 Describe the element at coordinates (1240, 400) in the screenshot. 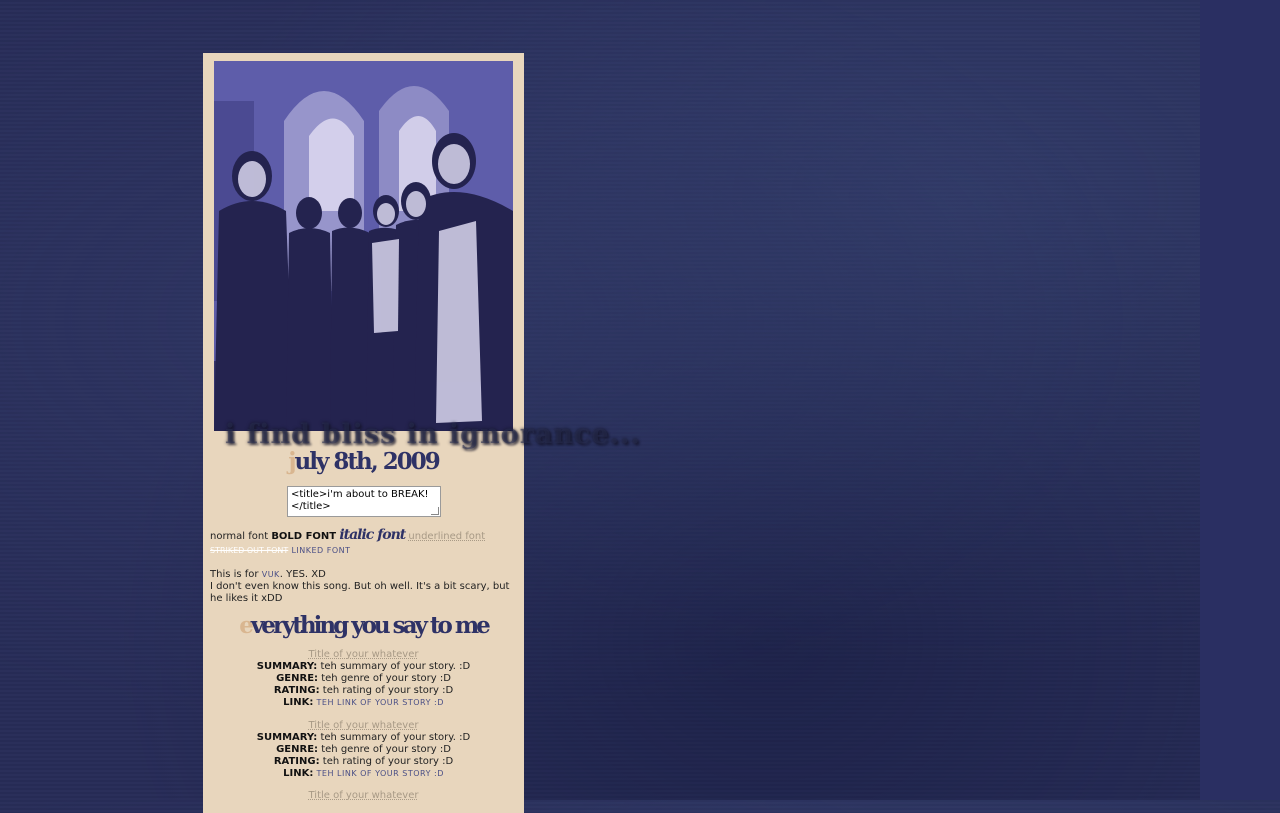

I see `page-edge-strip` at that location.